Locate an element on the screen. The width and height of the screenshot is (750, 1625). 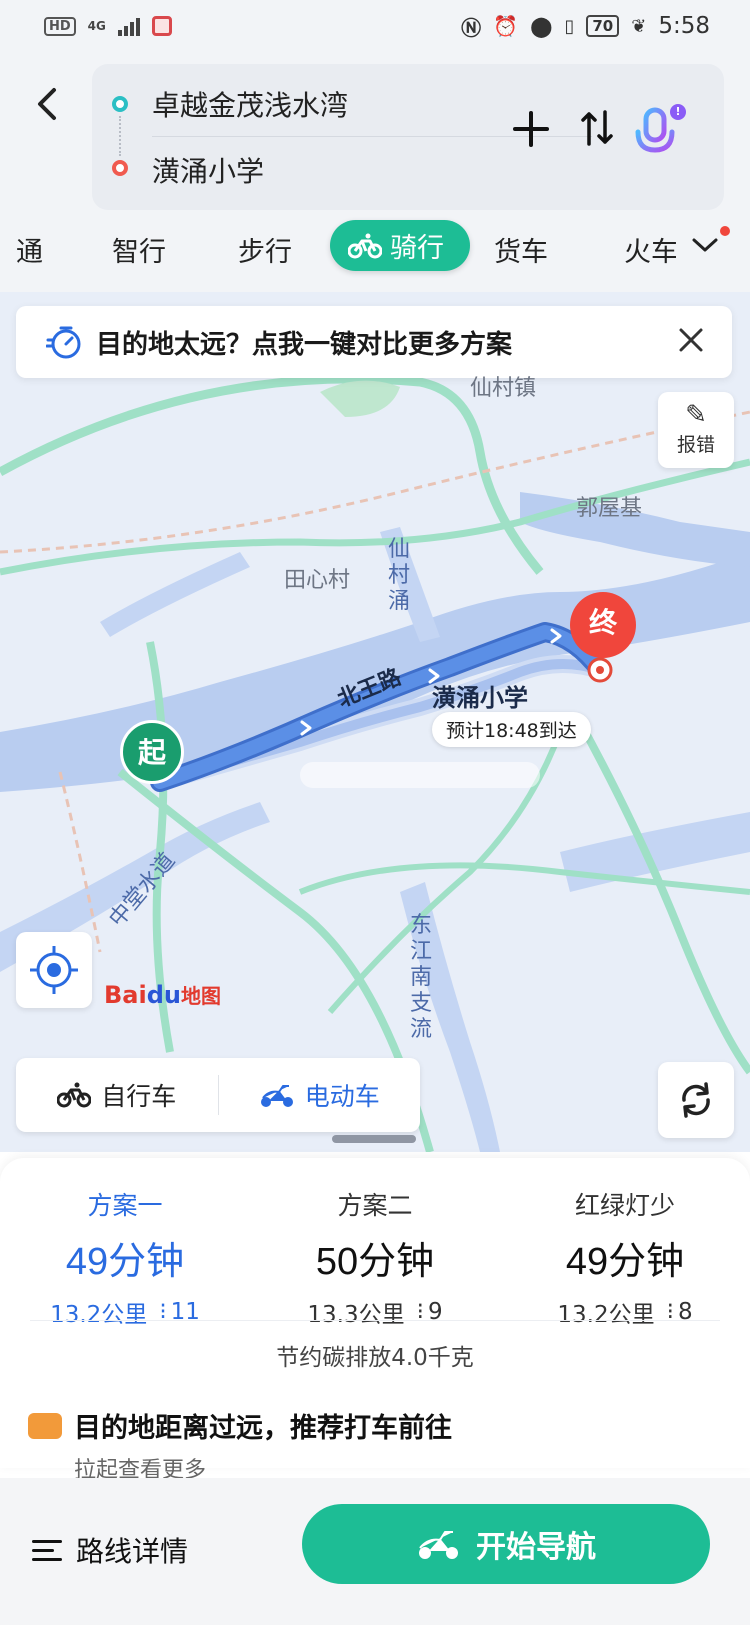
route-connector is located at coordinates (120, 136).